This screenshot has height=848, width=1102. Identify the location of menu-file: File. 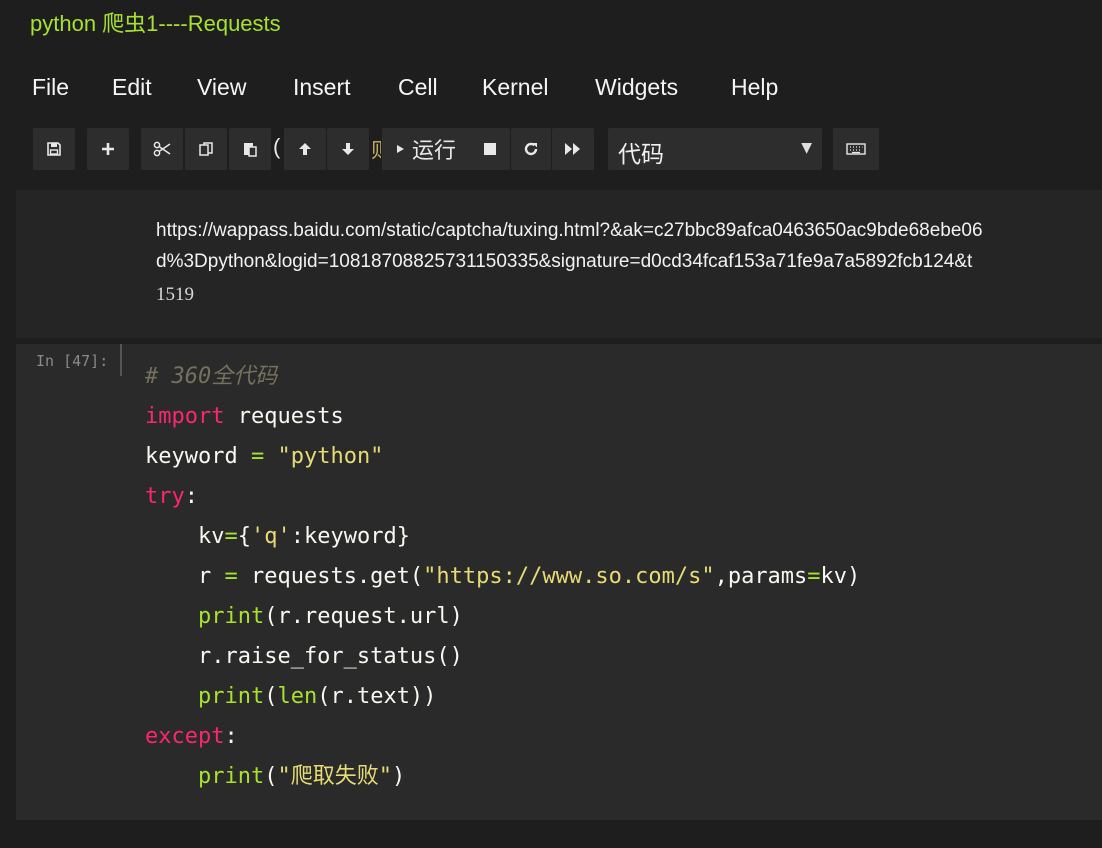
(50, 87).